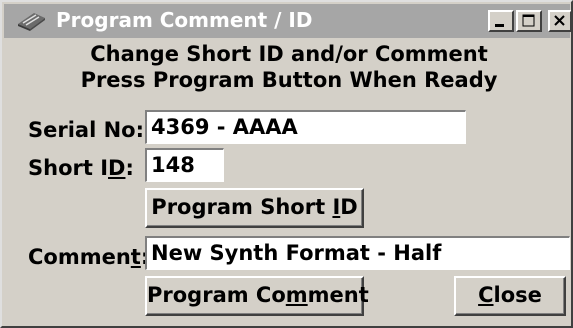 The image size is (573, 328). I want to click on comment-field: New Synth Format - Half, so click(357, 253).